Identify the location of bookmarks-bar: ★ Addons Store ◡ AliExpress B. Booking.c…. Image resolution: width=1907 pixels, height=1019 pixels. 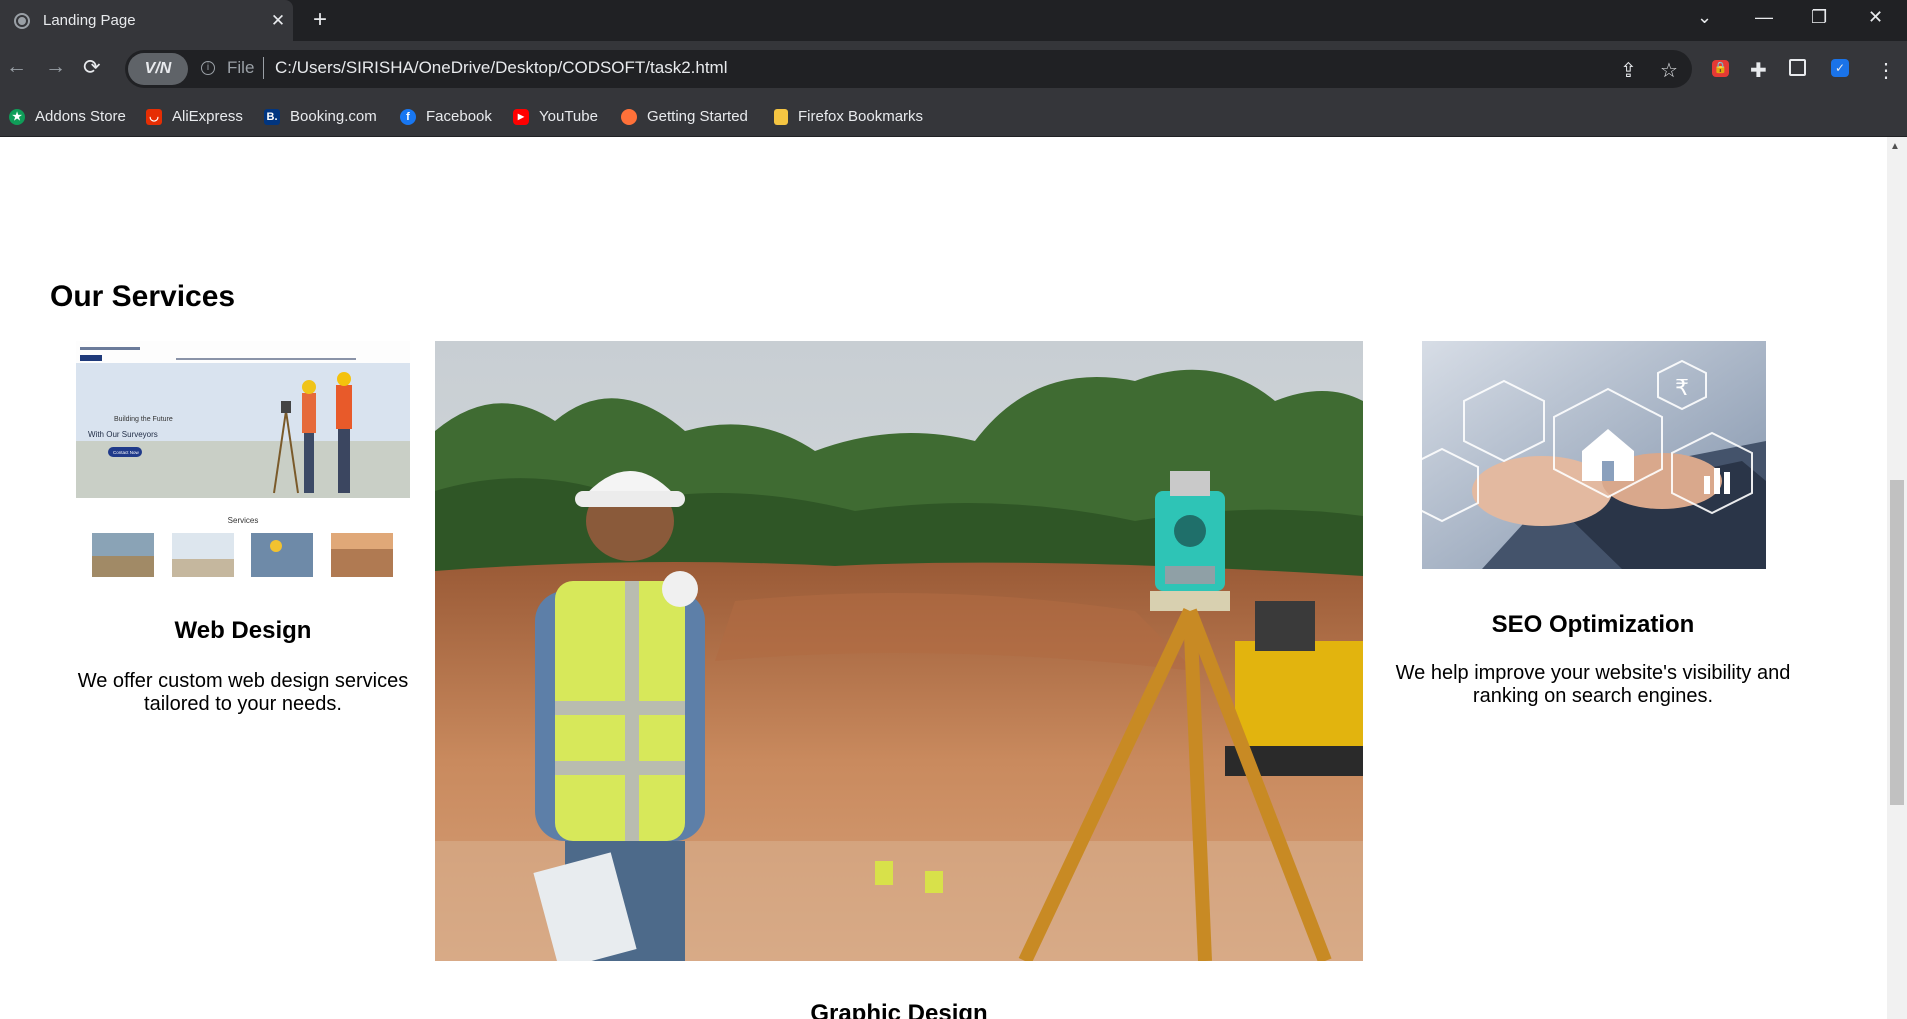
(953, 118).